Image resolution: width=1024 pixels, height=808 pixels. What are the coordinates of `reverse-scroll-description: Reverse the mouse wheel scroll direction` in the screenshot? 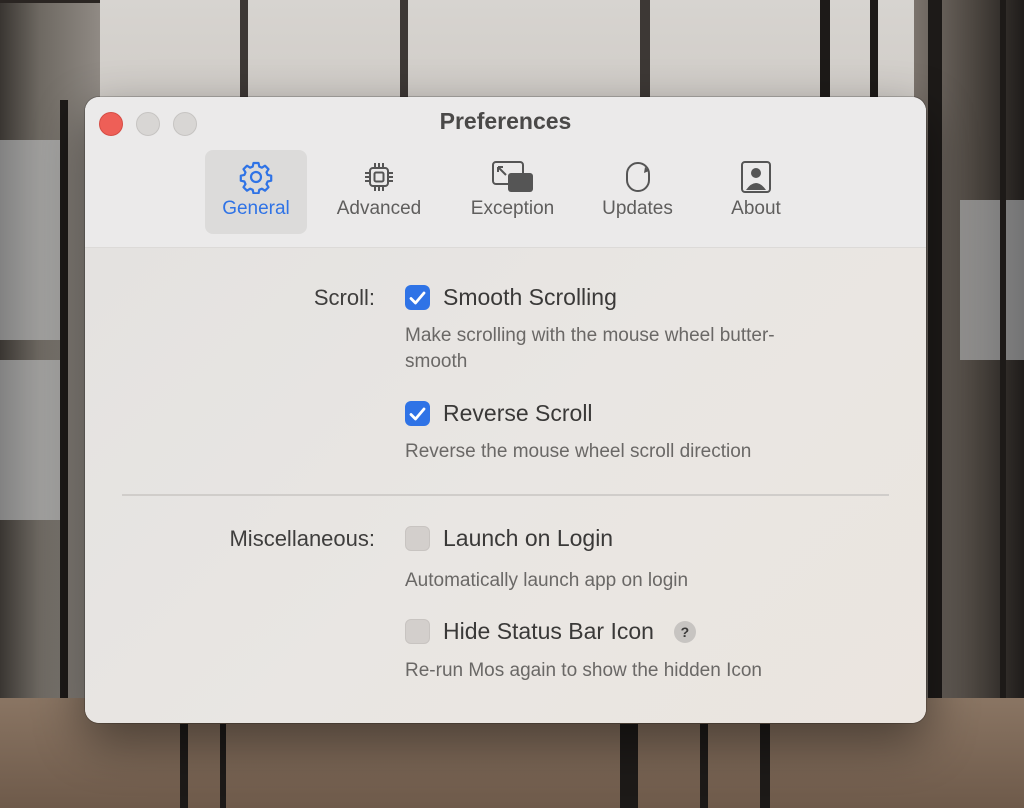 It's located at (578, 451).